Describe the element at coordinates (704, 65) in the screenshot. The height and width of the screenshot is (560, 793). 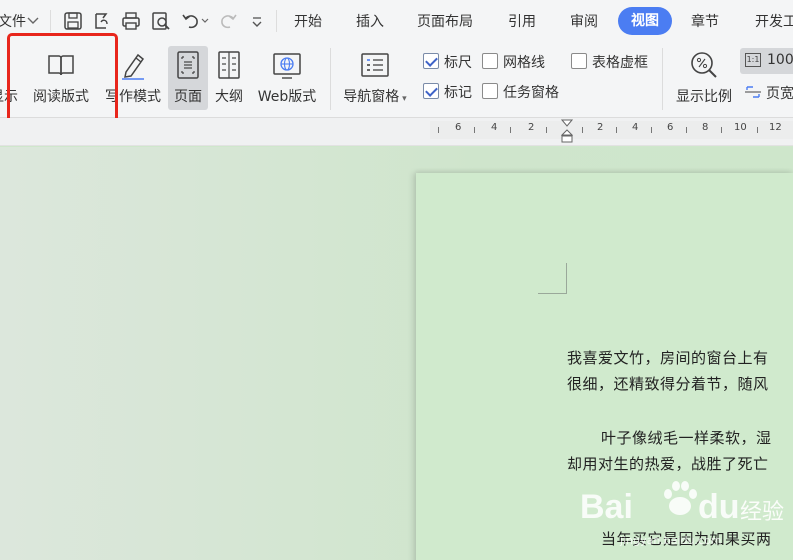
I see `zoom-icon` at that location.